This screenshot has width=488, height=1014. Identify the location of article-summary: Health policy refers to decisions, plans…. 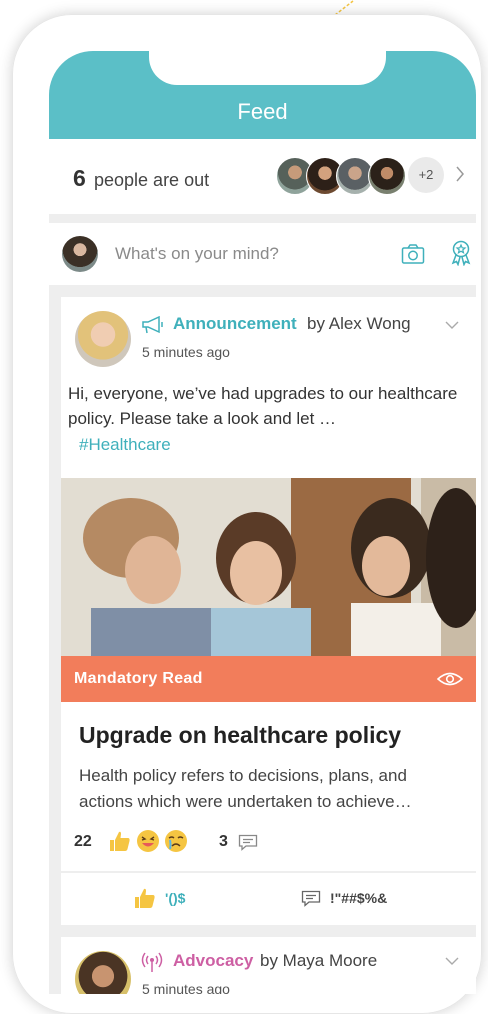
(245, 788).